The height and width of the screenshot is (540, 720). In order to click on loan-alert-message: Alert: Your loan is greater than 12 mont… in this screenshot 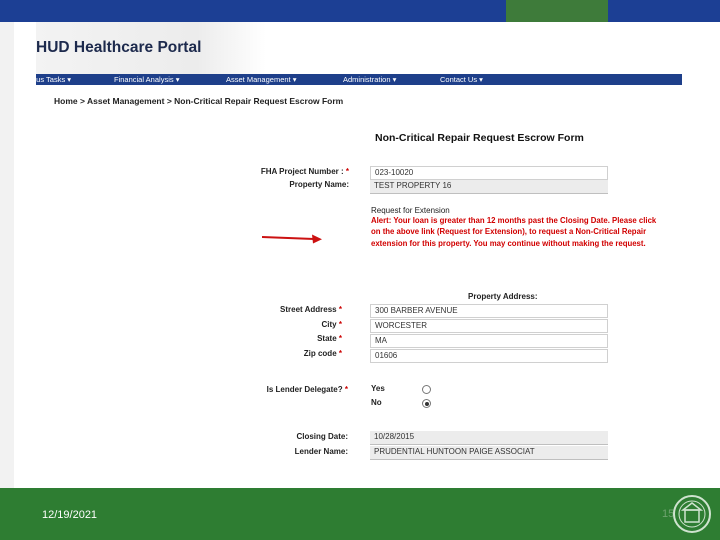, I will do `click(514, 232)`.